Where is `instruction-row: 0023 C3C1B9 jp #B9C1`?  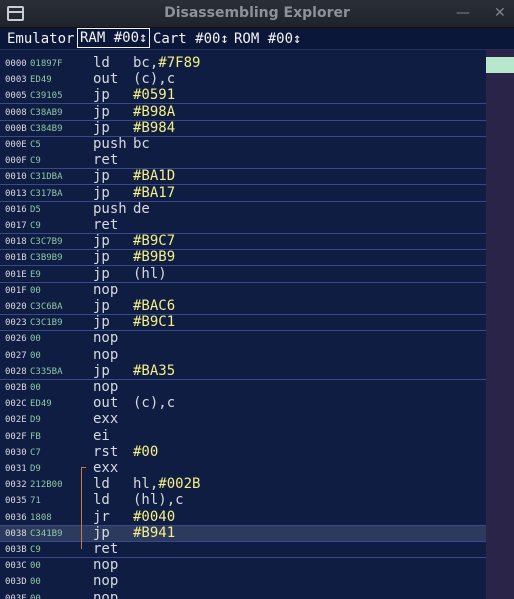 instruction-row: 0023 C3C1B9 jp #B9C1 is located at coordinates (243, 323).